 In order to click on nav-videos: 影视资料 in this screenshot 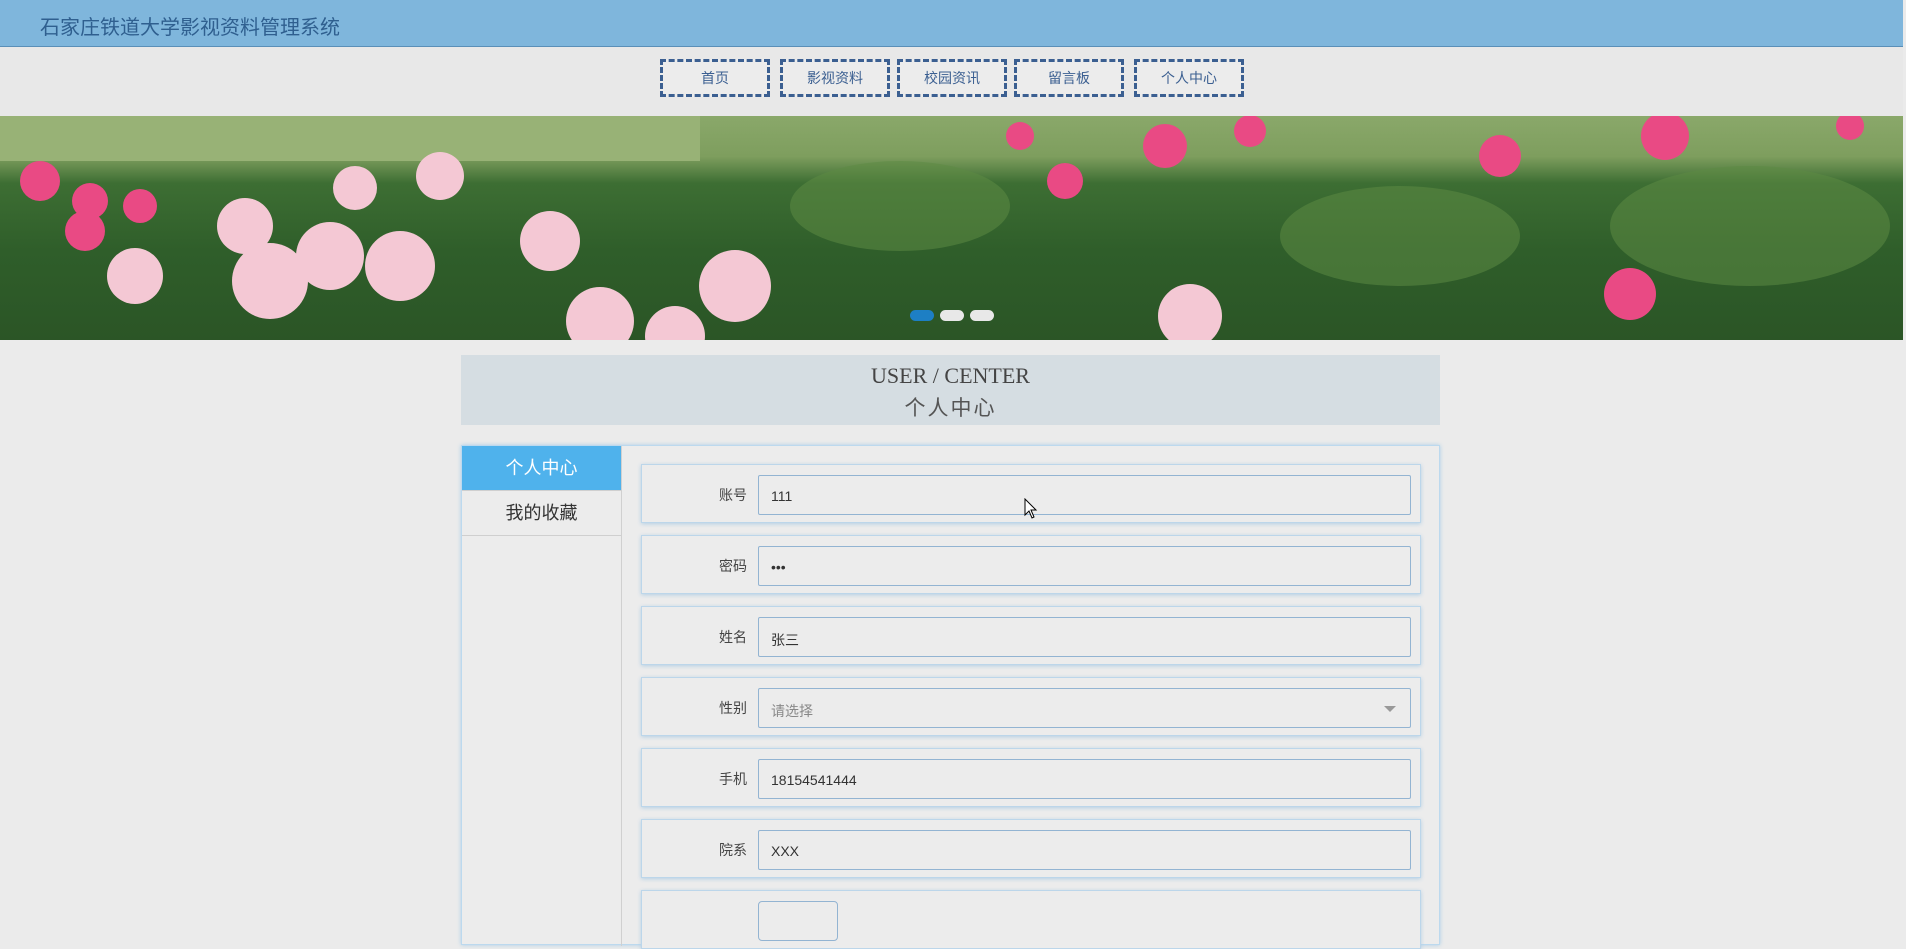, I will do `click(835, 78)`.